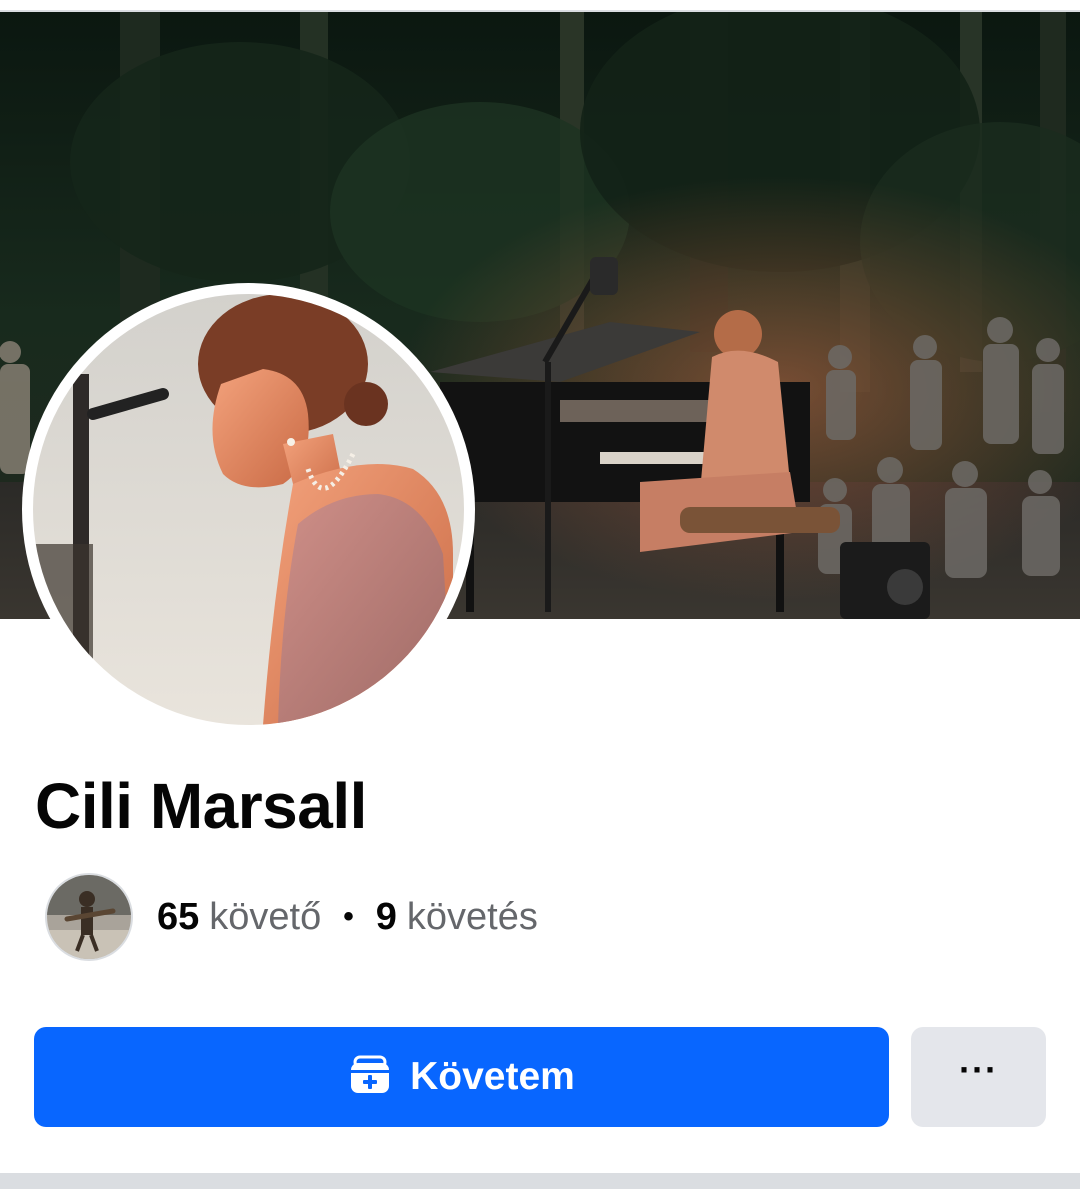 The image size is (1080, 1189). What do you see at coordinates (386, 917) in the screenshot?
I see `following-count: 9` at bounding box center [386, 917].